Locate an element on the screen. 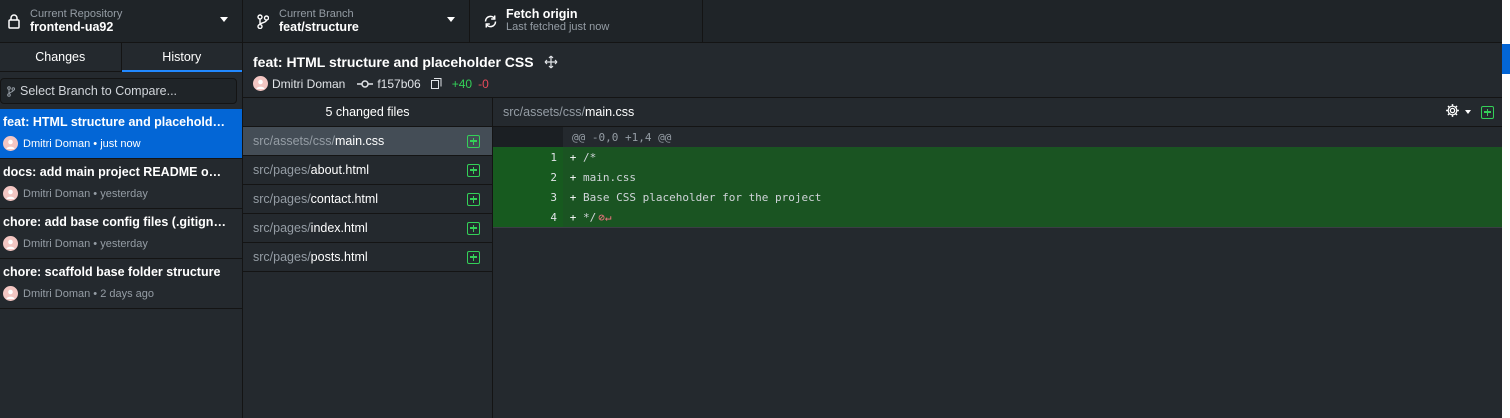  file-row: src/pages/posts.html is located at coordinates (367, 257).